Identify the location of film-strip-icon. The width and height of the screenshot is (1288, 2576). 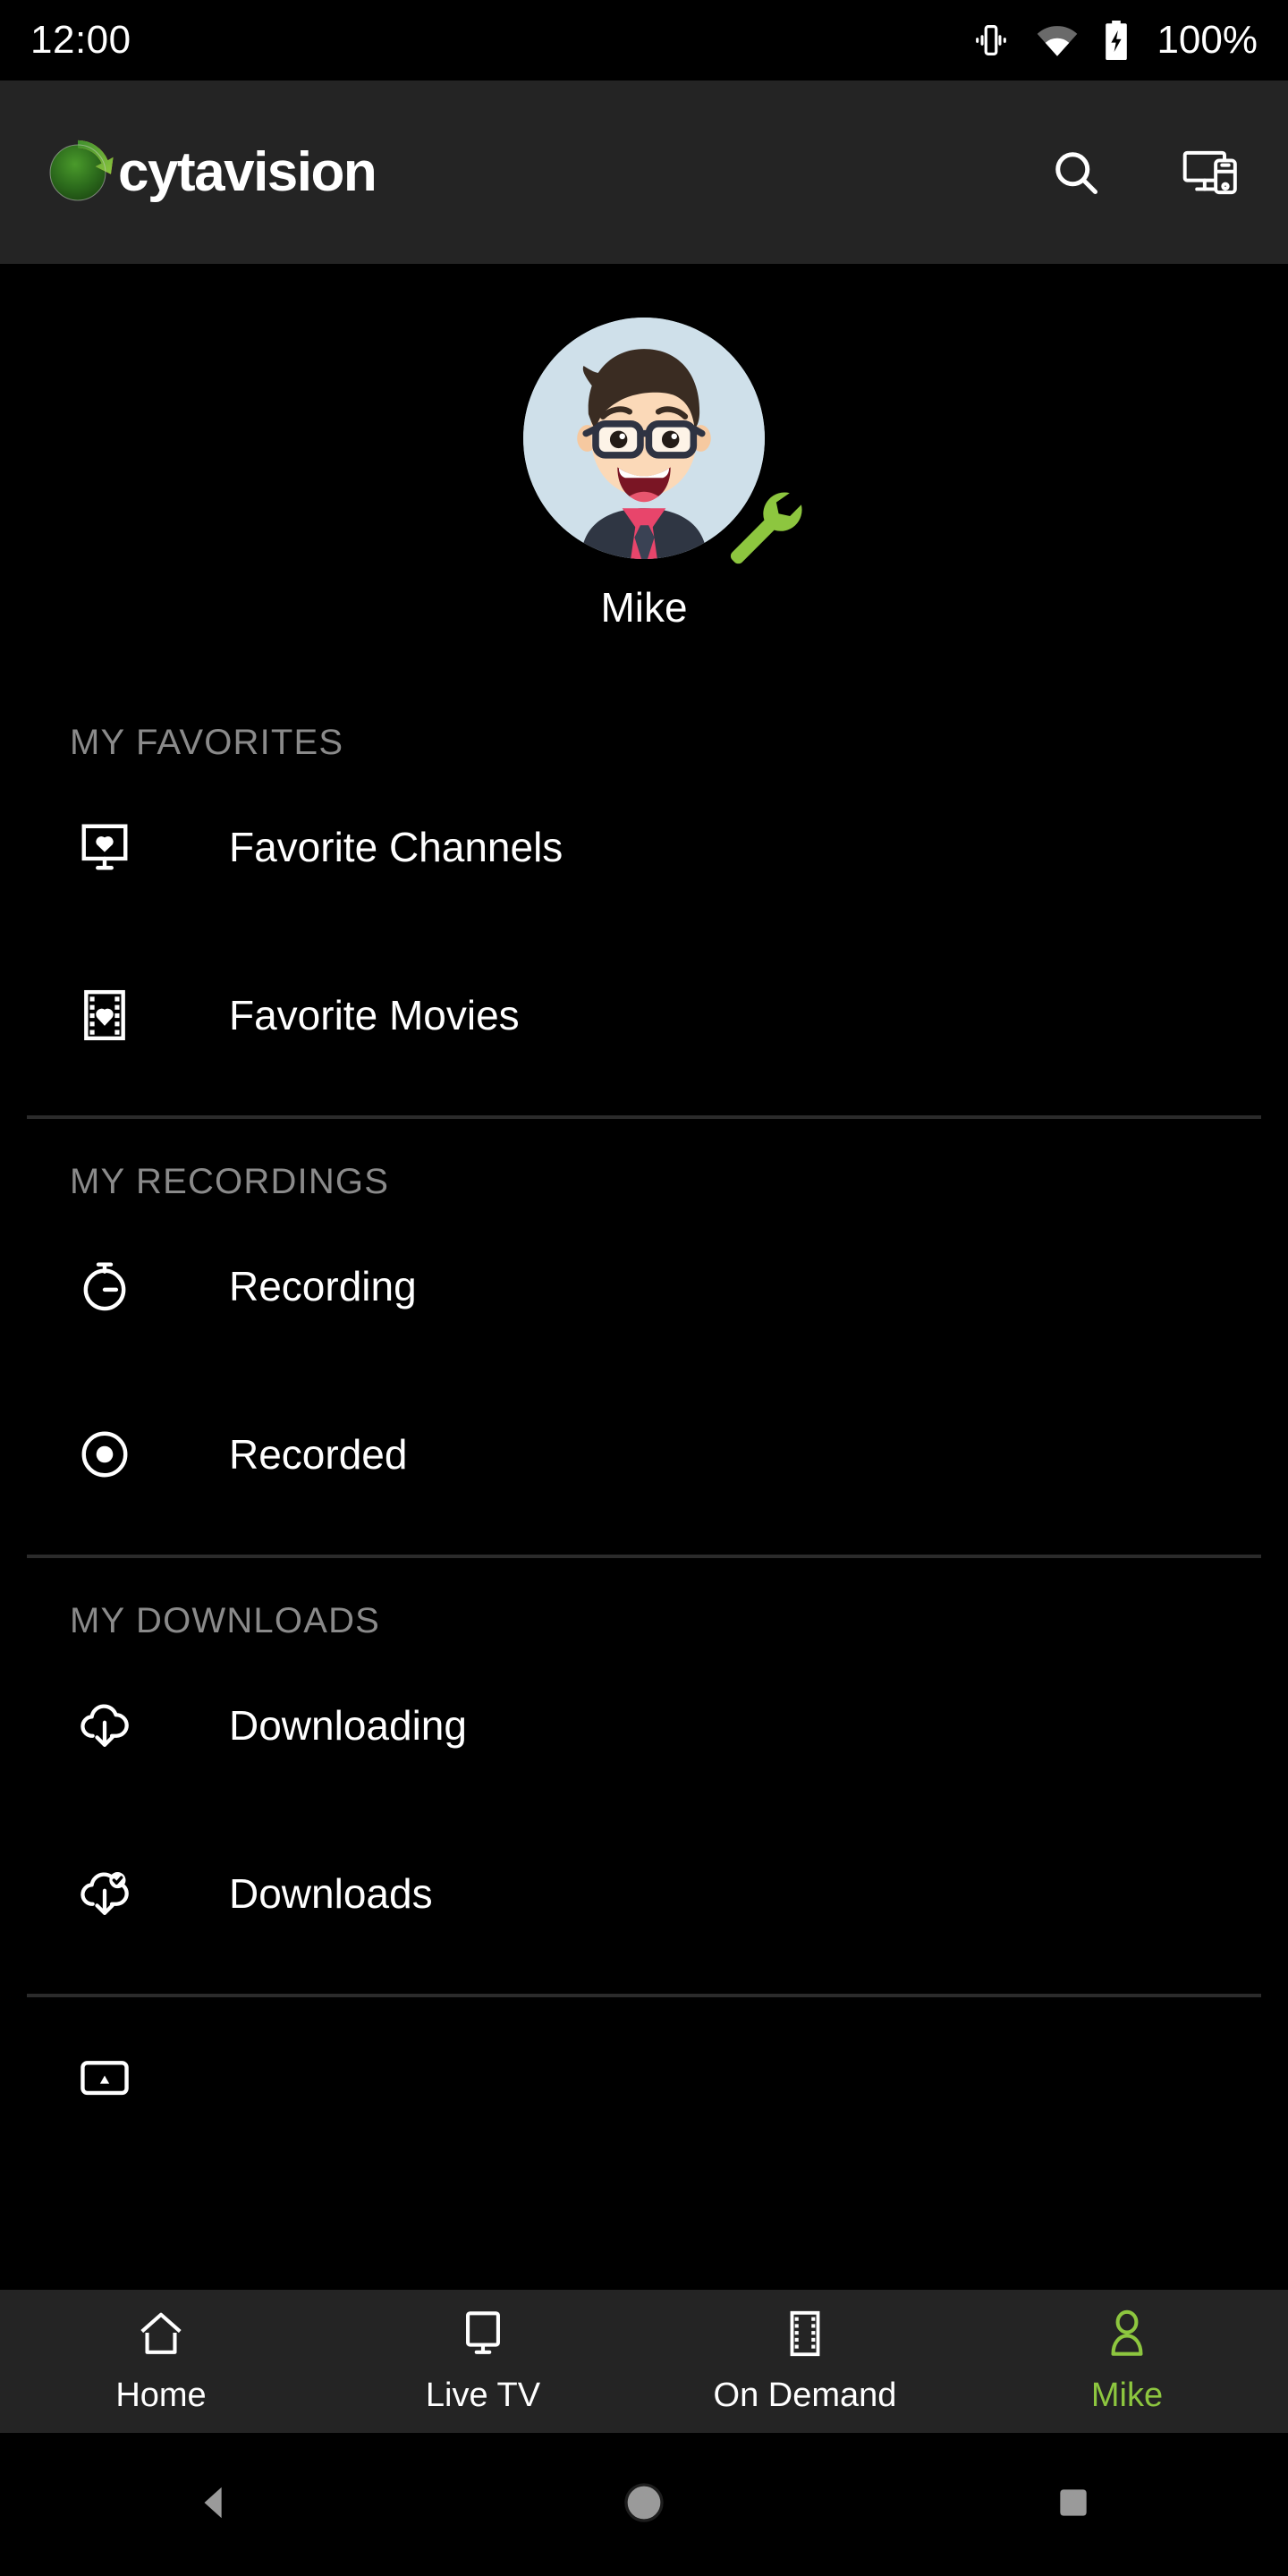
(805, 2336).